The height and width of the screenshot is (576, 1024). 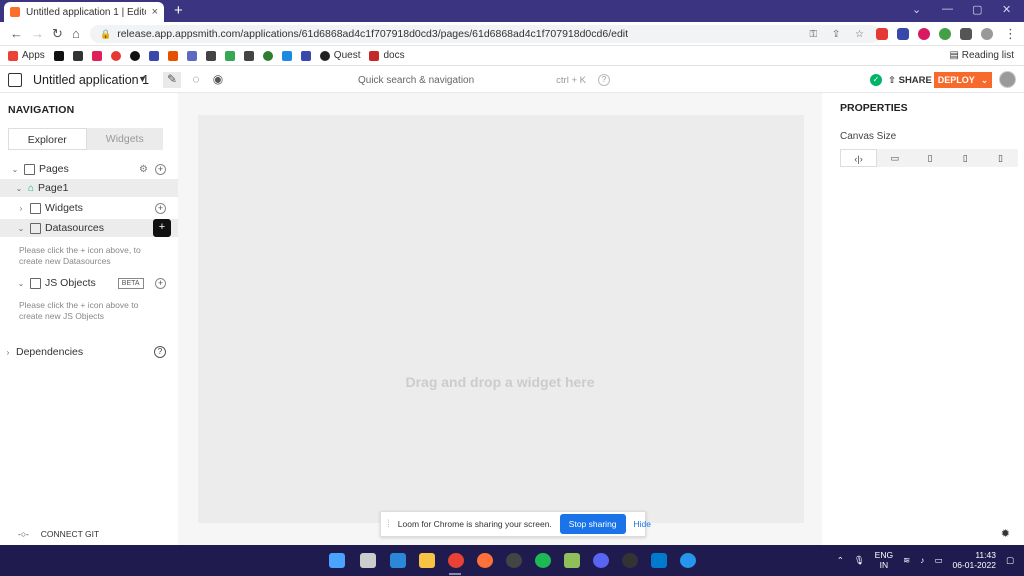 What do you see at coordinates (76, 33) in the screenshot?
I see `home-button: ⌂` at bounding box center [76, 33].